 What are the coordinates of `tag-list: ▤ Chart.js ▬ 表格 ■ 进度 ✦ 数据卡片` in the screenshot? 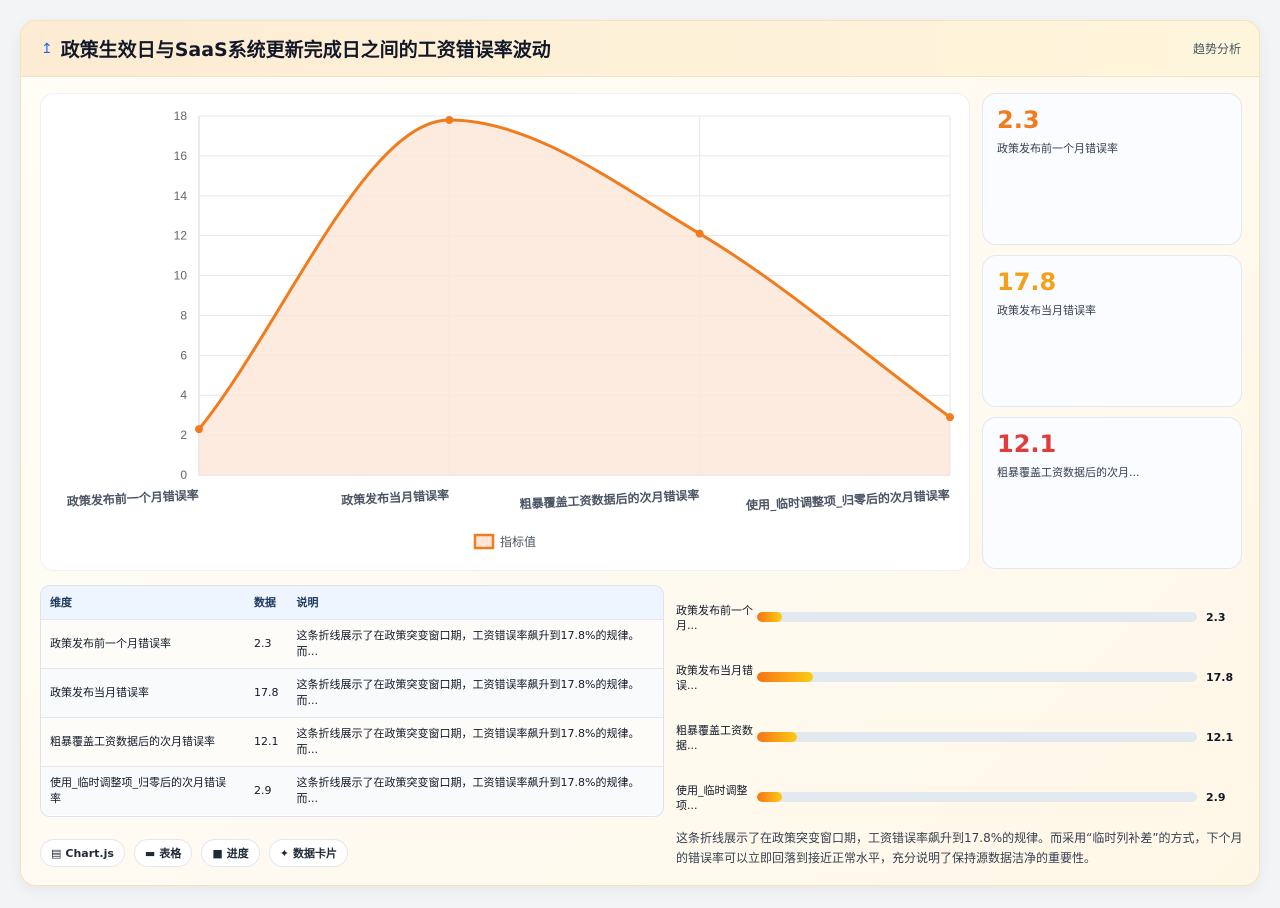 It's located at (194, 853).